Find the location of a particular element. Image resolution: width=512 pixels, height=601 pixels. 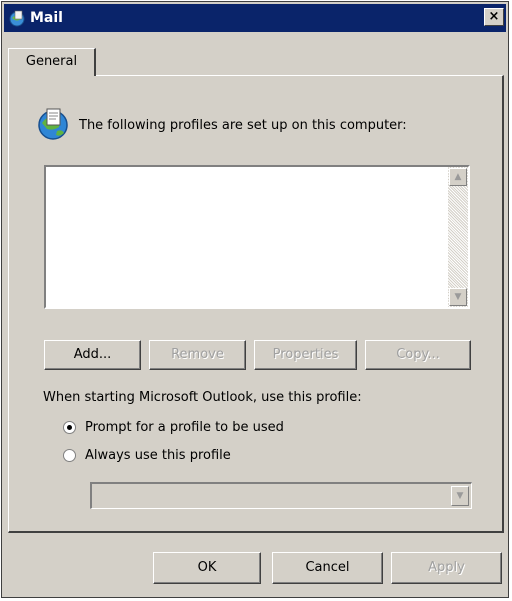

apply-button: Apply is located at coordinates (446, 568).